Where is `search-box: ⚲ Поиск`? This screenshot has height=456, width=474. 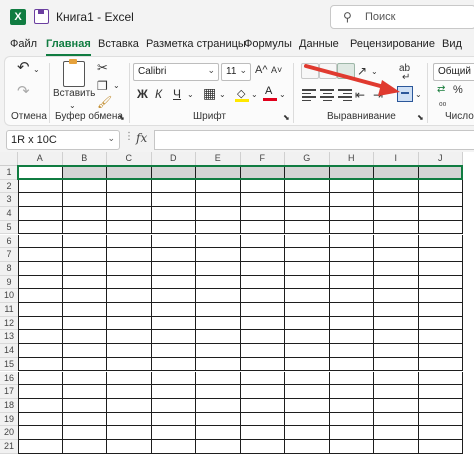 search-box: ⚲ Поиск is located at coordinates (402, 17).